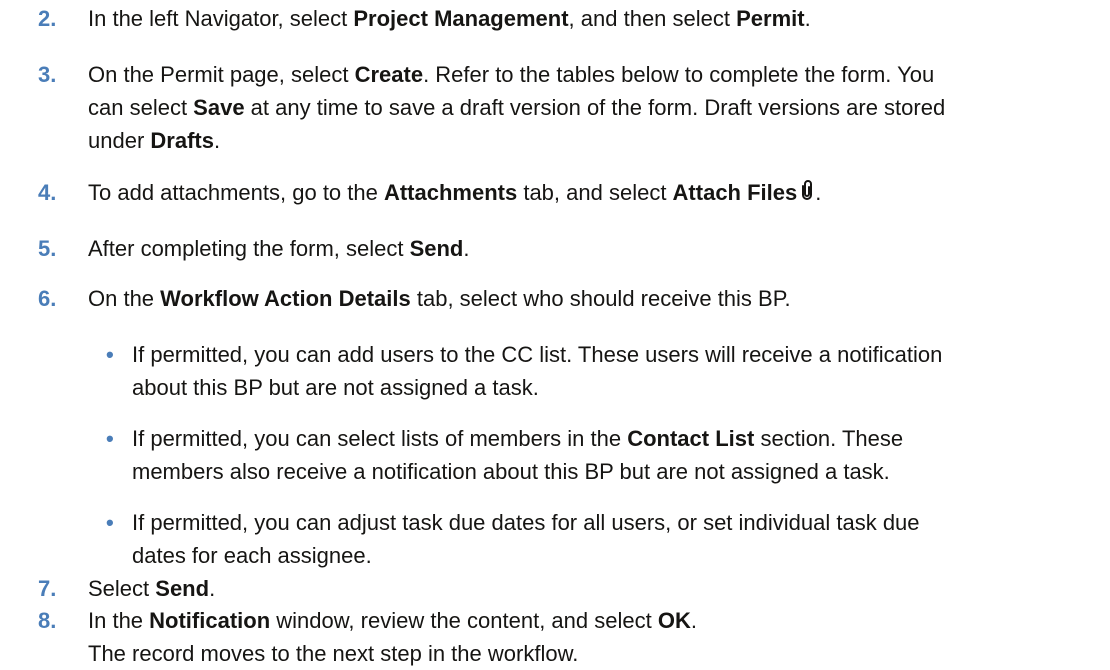 Image resolution: width=1110 pixels, height=670 pixels. What do you see at coordinates (593, 140) in the screenshot?
I see `text-line: under Drafts.` at bounding box center [593, 140].